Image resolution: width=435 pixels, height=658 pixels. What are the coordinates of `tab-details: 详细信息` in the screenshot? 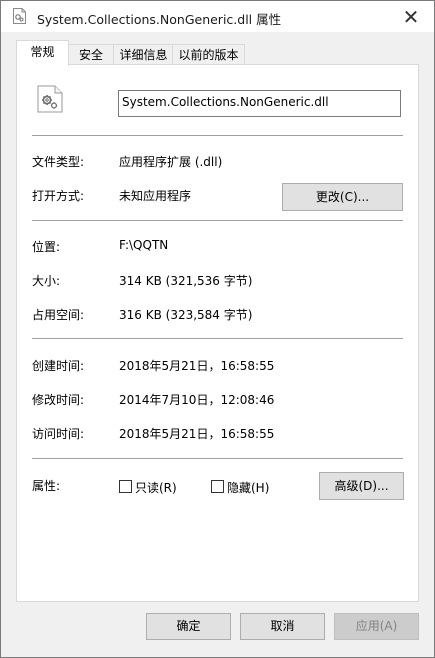 It's located at (143, 54).